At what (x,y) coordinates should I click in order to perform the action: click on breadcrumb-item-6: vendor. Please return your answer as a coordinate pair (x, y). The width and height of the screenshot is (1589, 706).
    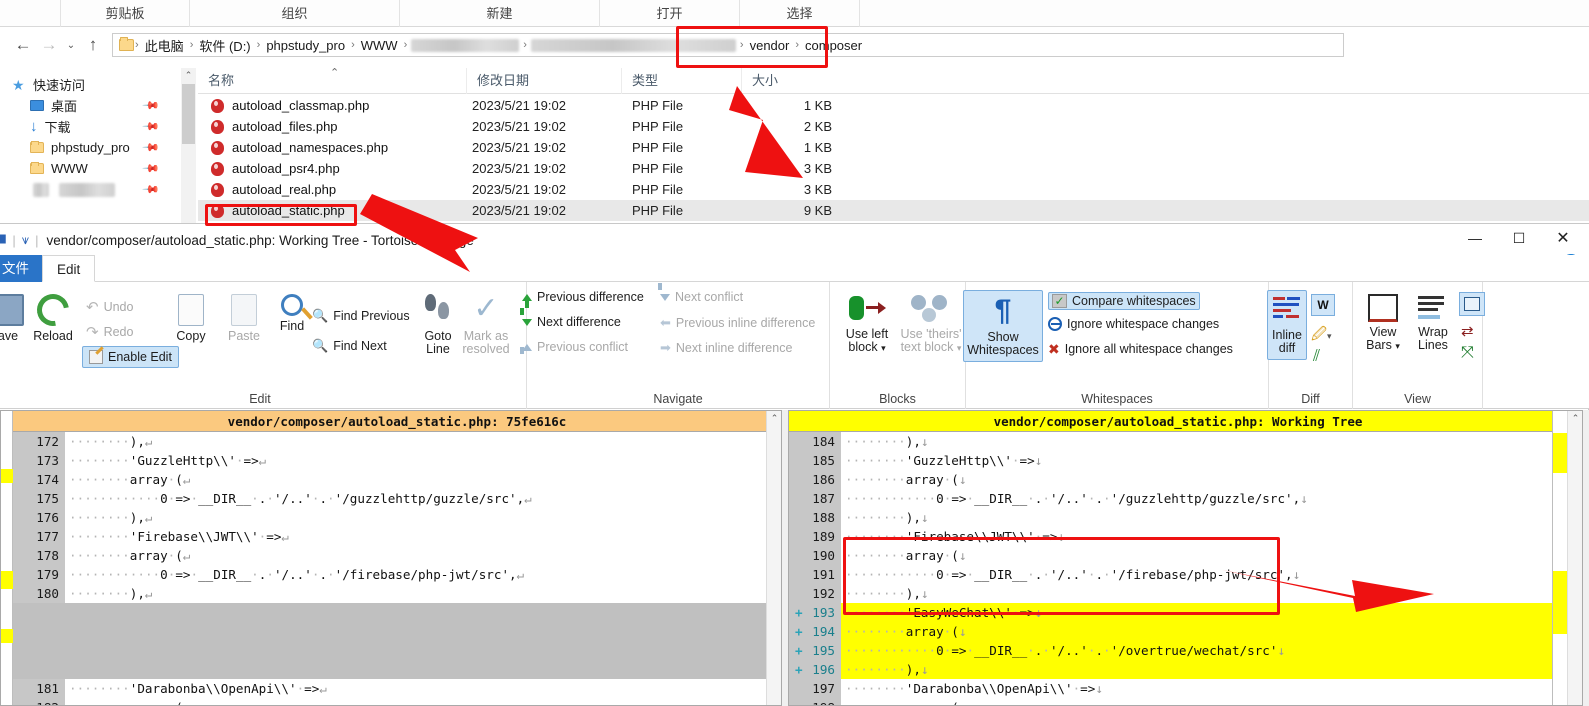
    Looking at the image, I should click on (770, 45).